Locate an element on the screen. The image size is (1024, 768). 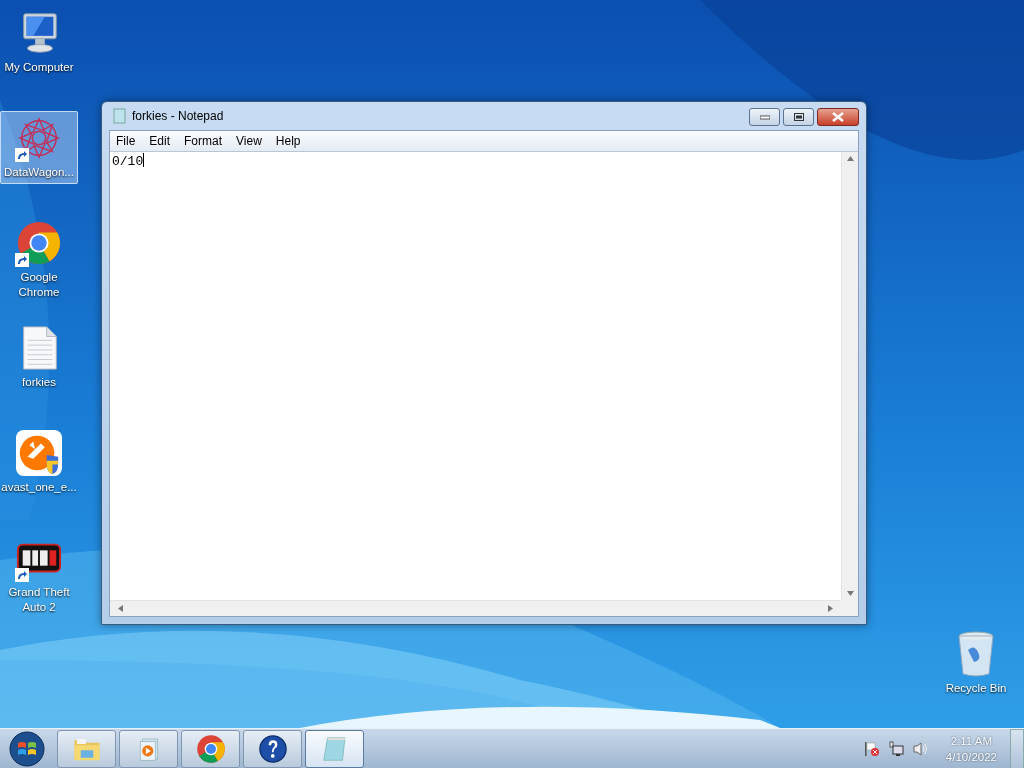
document-text: 0/10 is located at coordinates (128, 161).